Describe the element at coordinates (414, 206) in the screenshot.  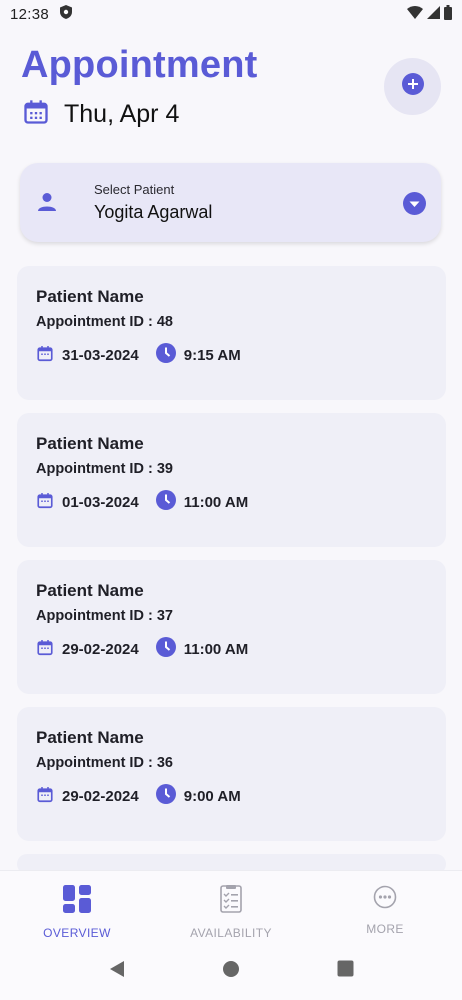
I see `dropdown-arrow-icon` at that location.